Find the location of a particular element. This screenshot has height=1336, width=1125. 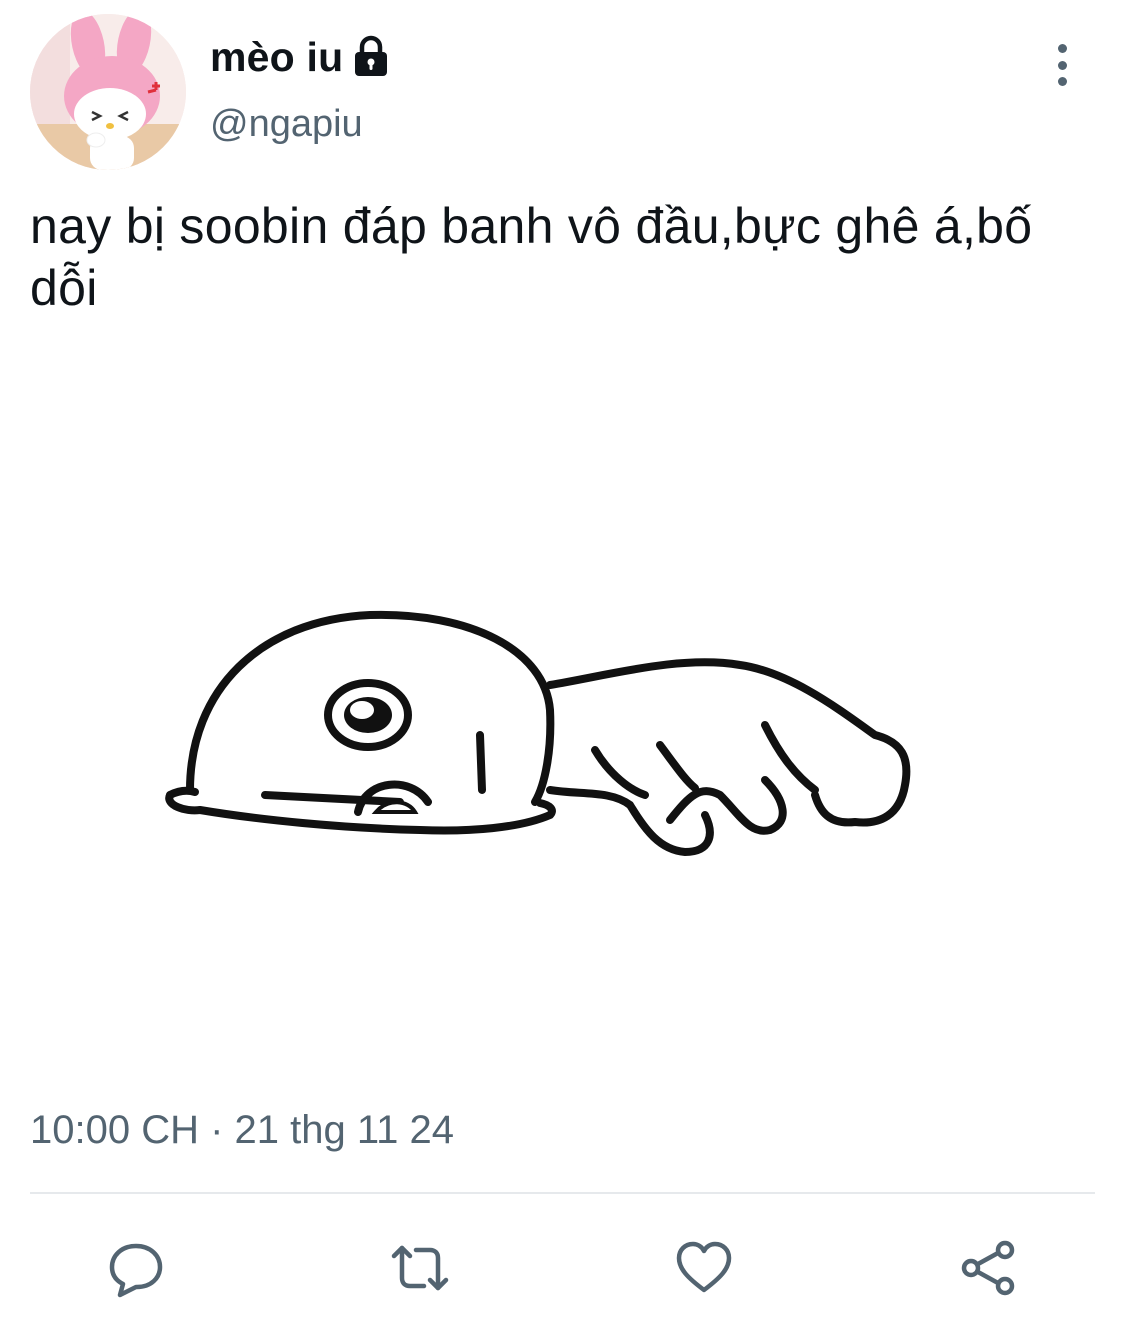

heart-icon is located at coordinates (704, 1267).